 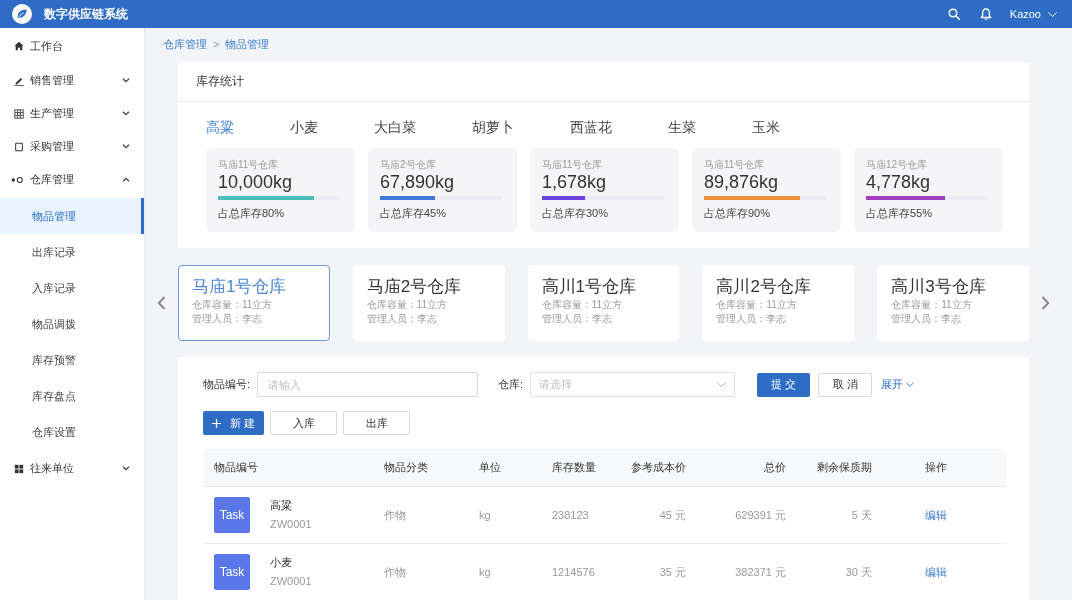 I want to click on submenu-item: 库存盘点, so click(x=72, y=396).